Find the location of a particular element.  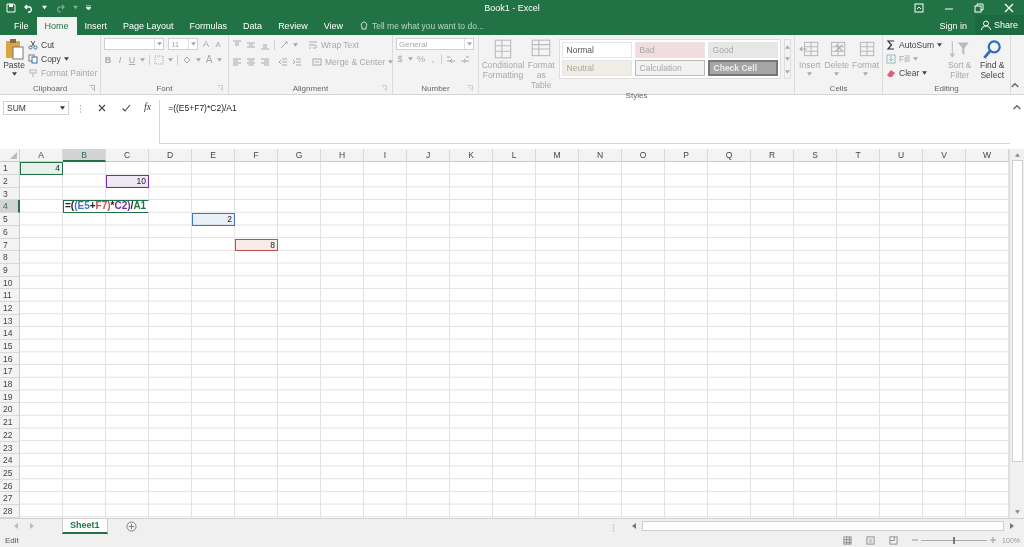

row-header: 15 is located at coordinates (10, 346).